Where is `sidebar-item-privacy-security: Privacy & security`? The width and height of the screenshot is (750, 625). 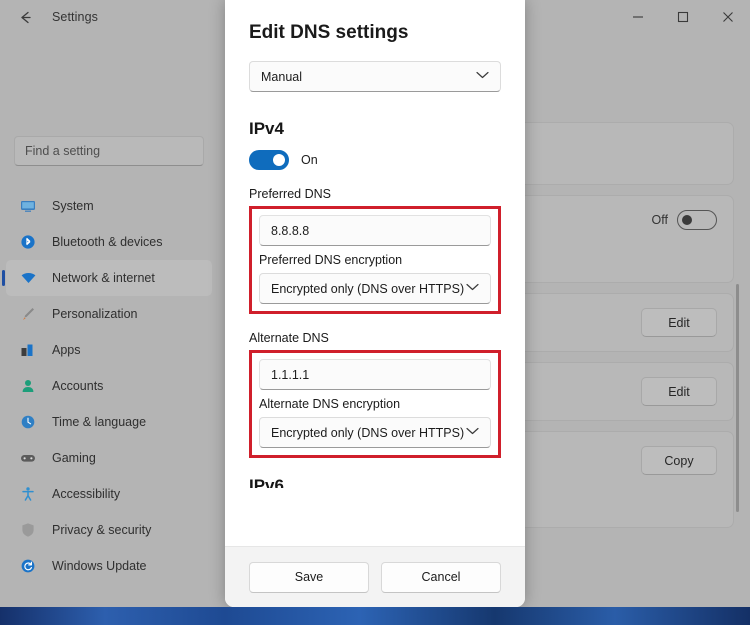
sidebar-item-privacy-security: Privacy & security is located at coordinates (109, 530).